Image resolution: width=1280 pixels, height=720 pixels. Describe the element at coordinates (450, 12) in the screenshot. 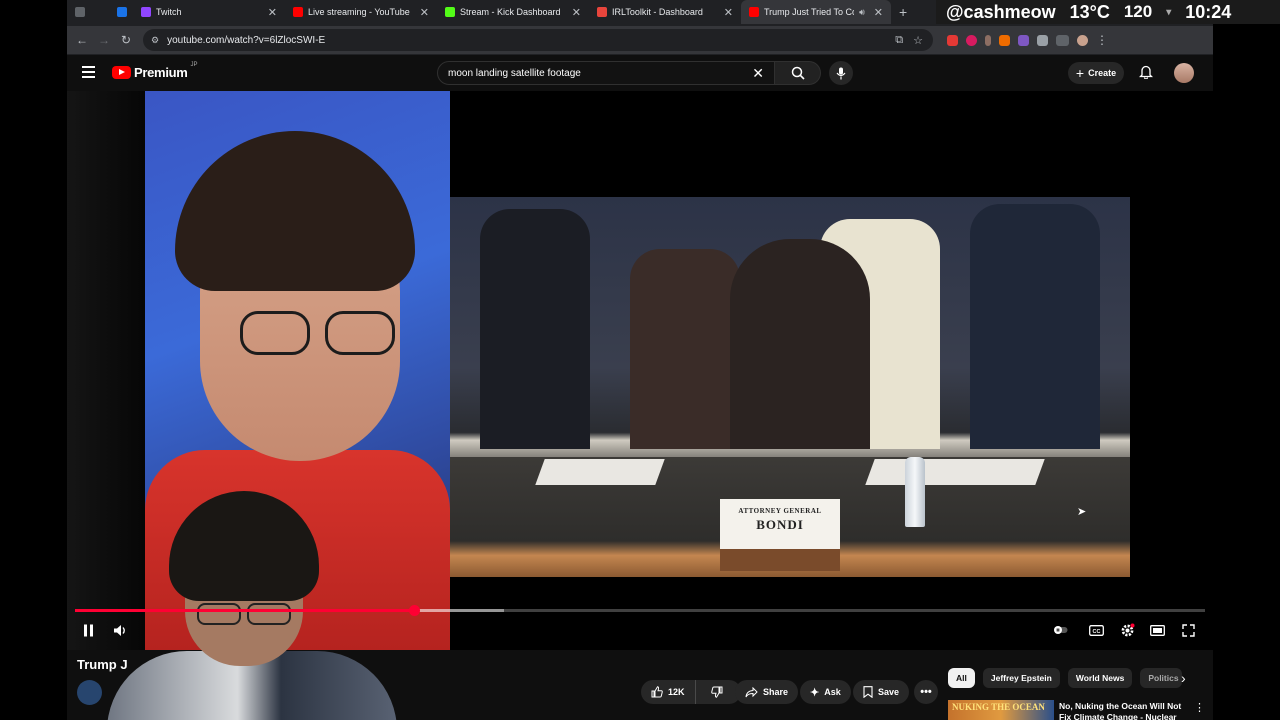

I see `kick-icon` at that location.